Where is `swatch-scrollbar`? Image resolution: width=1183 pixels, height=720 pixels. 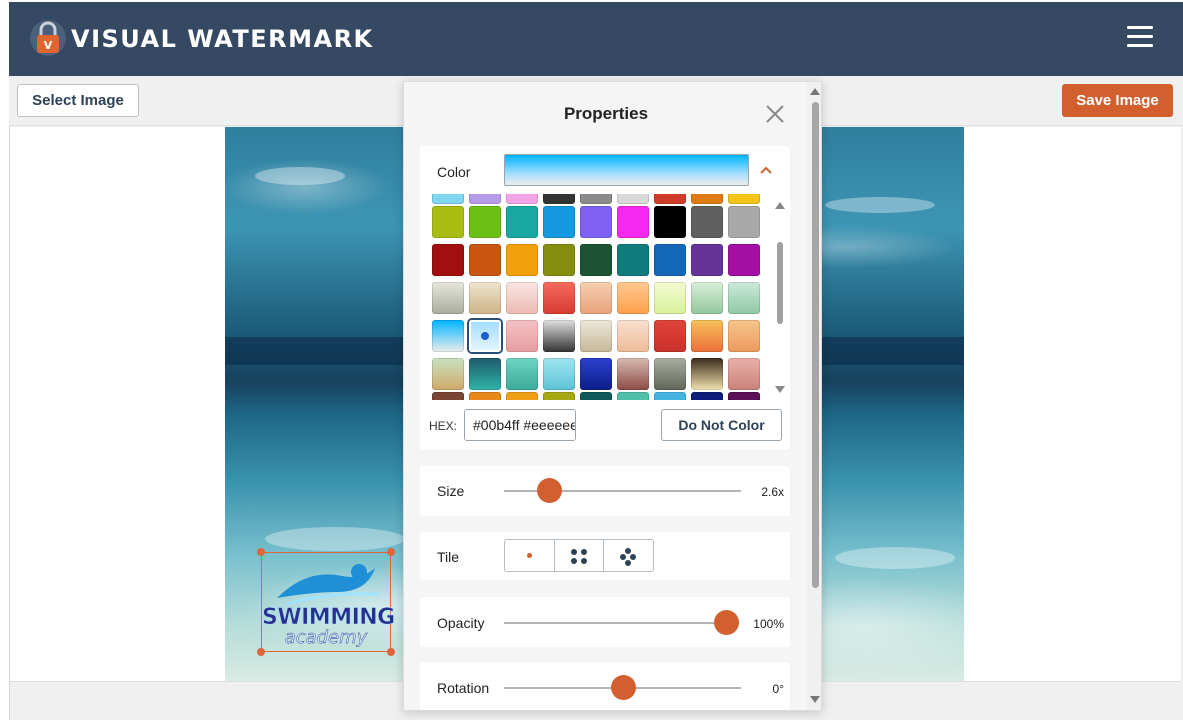 swatch-scrollbar is located at coordinates (780, 300).